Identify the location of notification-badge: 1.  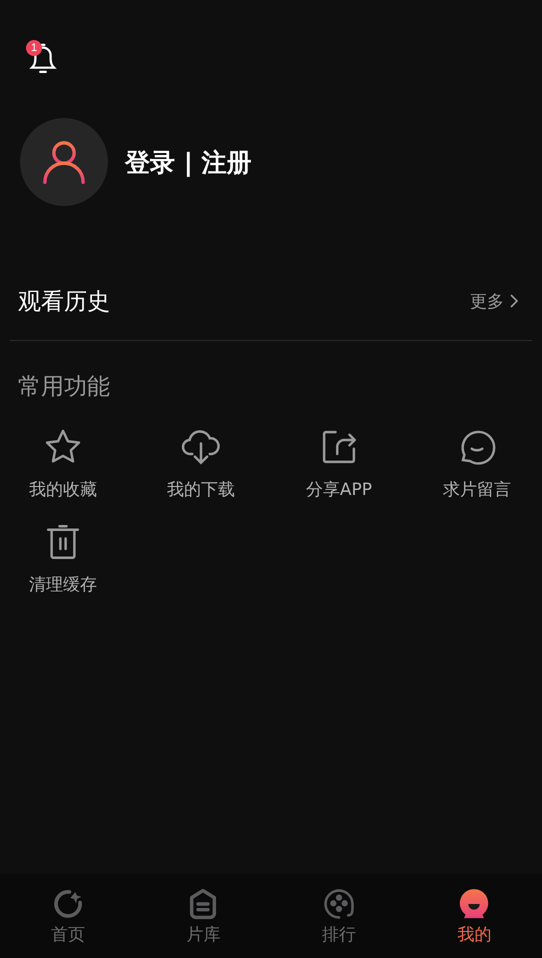
(34, 48).